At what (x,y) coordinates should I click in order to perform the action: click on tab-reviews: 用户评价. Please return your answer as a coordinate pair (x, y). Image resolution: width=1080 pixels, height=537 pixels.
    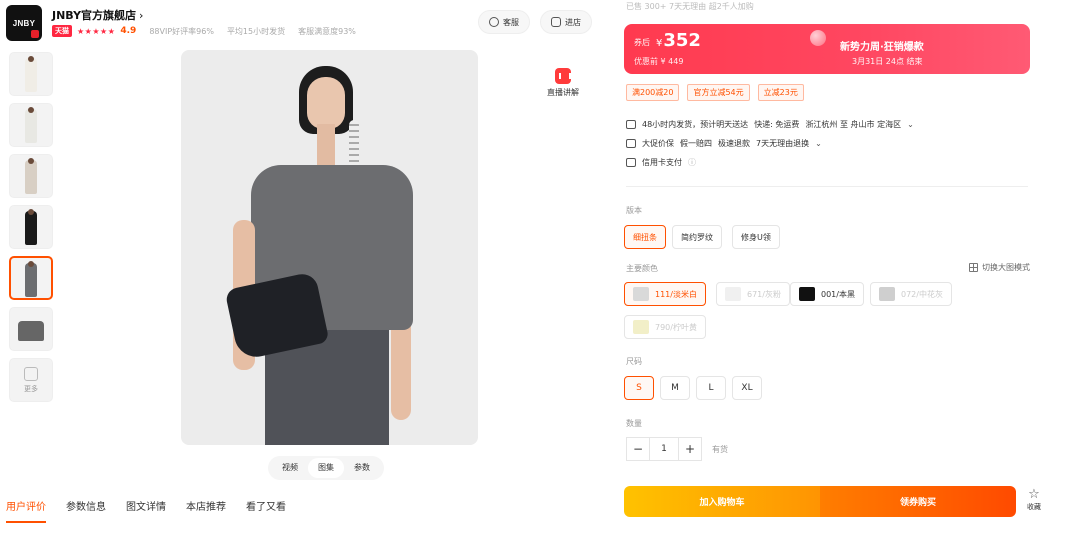
    Looking at the image, I should click on (26, 510).